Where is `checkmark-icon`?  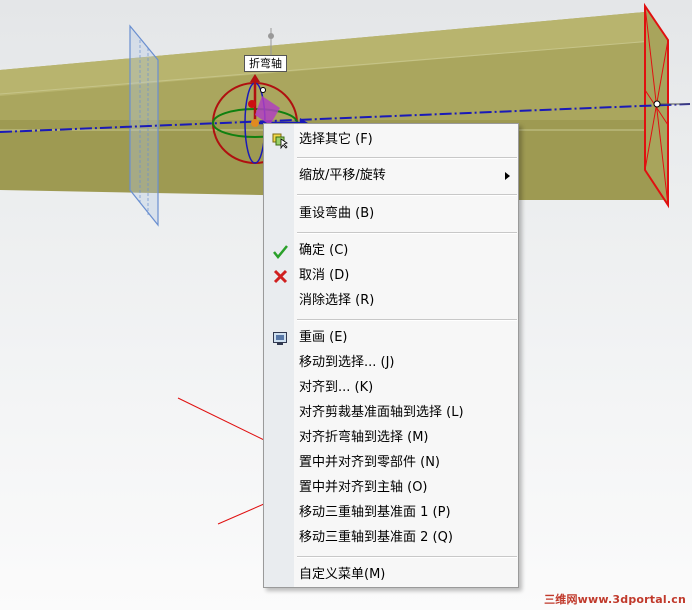 checkmark-icon is located at coordinates (280, 251).